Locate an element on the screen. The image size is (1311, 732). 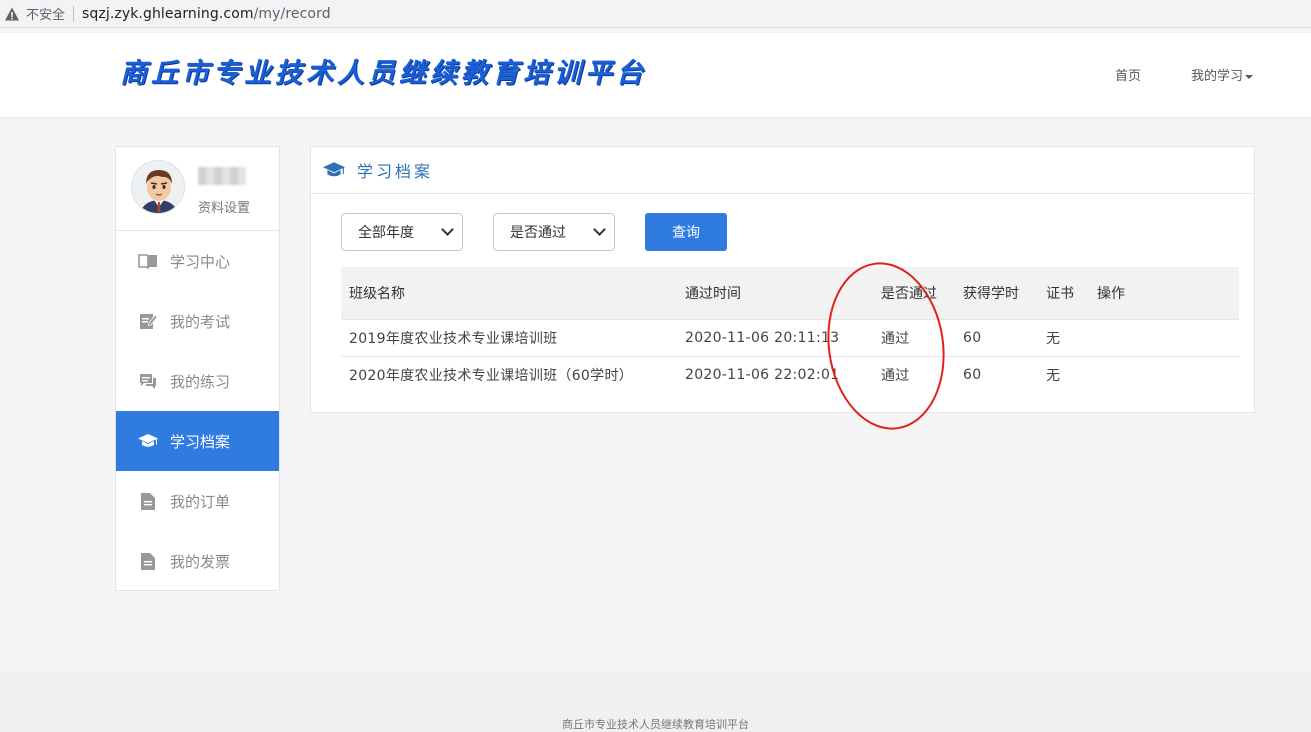
url-host: sqzj.zyk.ghlearning.com is located at coordinates (168, 13).